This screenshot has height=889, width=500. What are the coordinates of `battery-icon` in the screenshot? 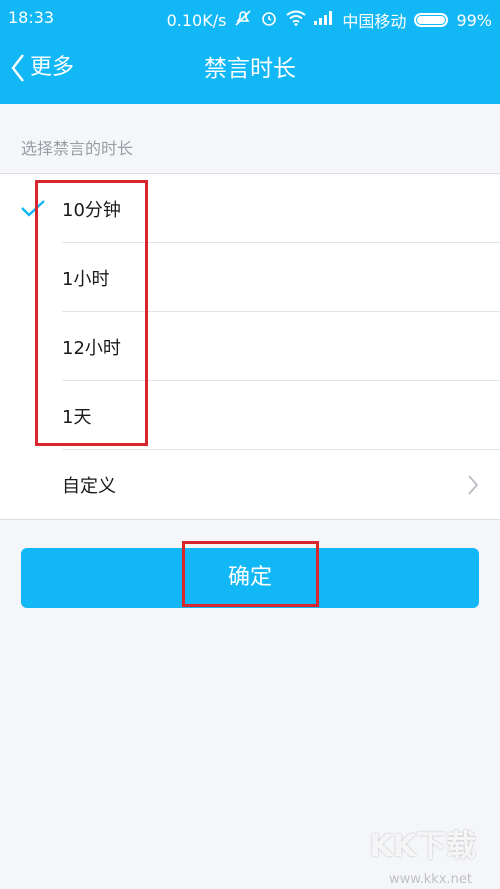 It's located at (431, 20).